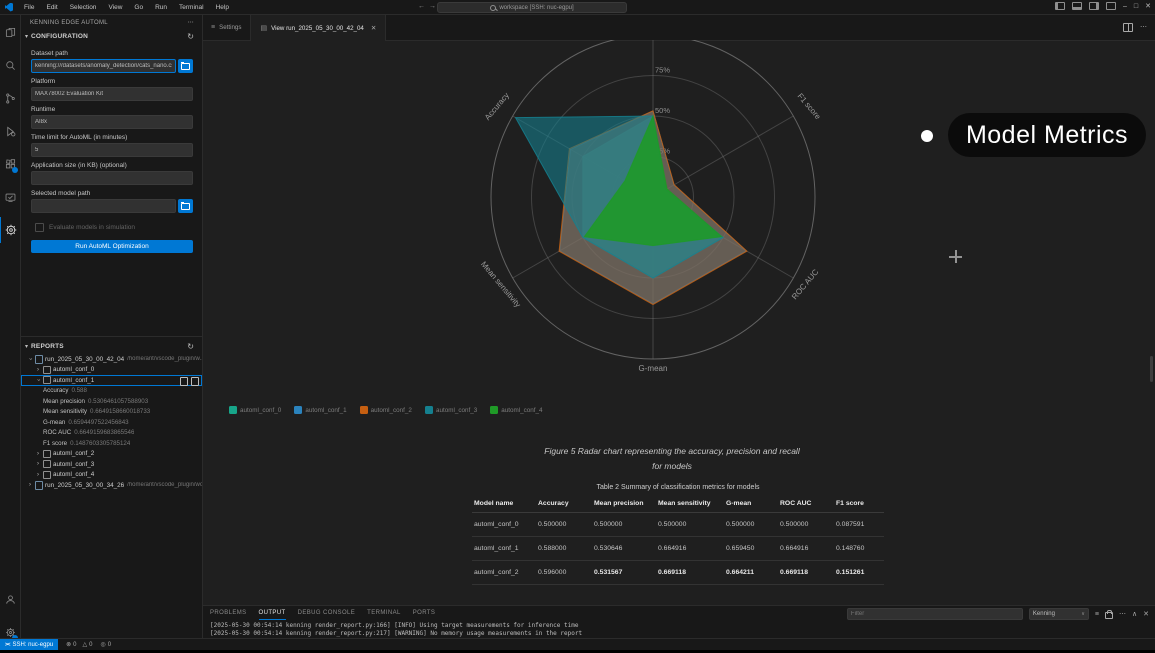 The image size is (1155, 653). What do you see at coordinates (391, 410) in the screenshot?
I see `legend-label: automl_conf_2` at bounding box center [391, 410].